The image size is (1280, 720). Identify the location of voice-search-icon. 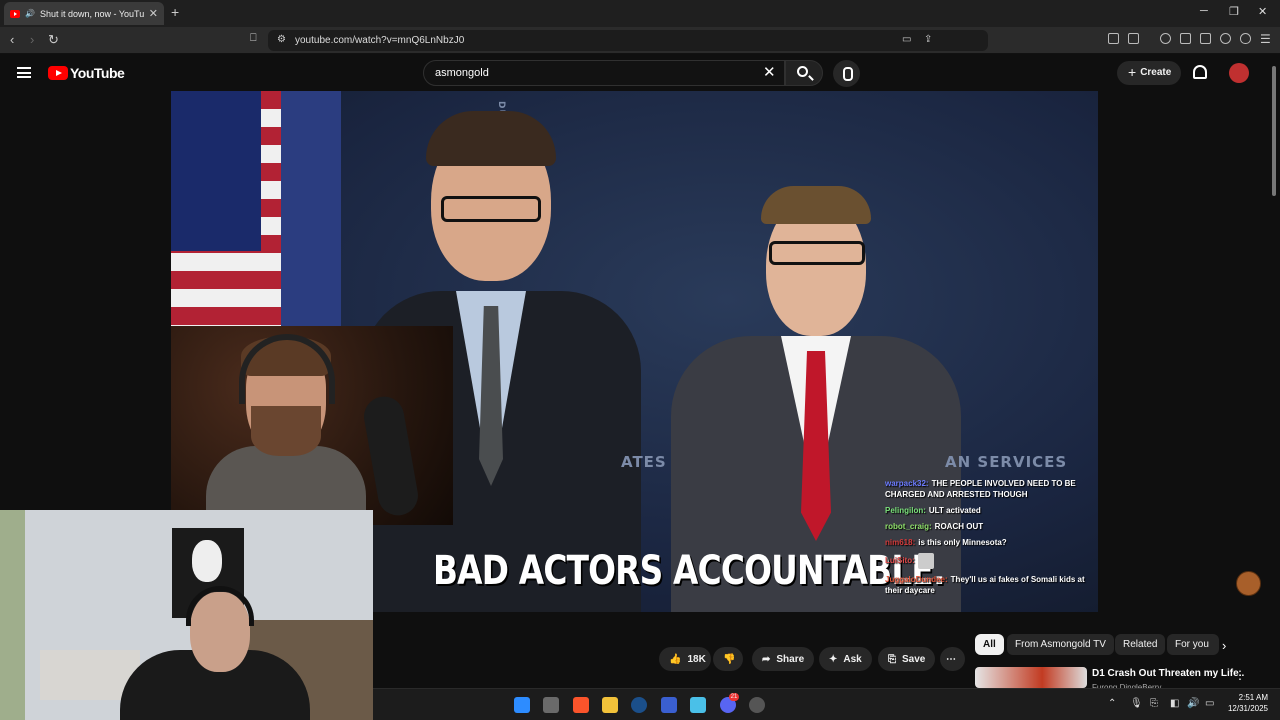
(846, 73).